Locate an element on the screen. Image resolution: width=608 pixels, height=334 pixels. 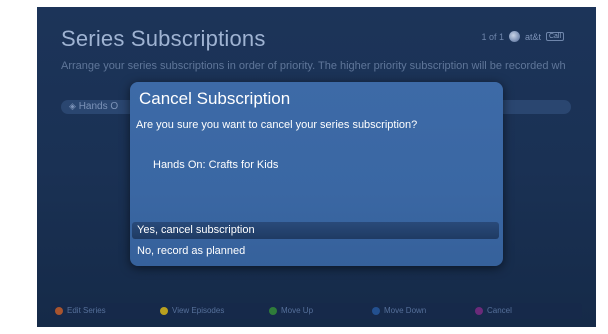
footer-move-up: Move Up is located at coordinates (291, 310).